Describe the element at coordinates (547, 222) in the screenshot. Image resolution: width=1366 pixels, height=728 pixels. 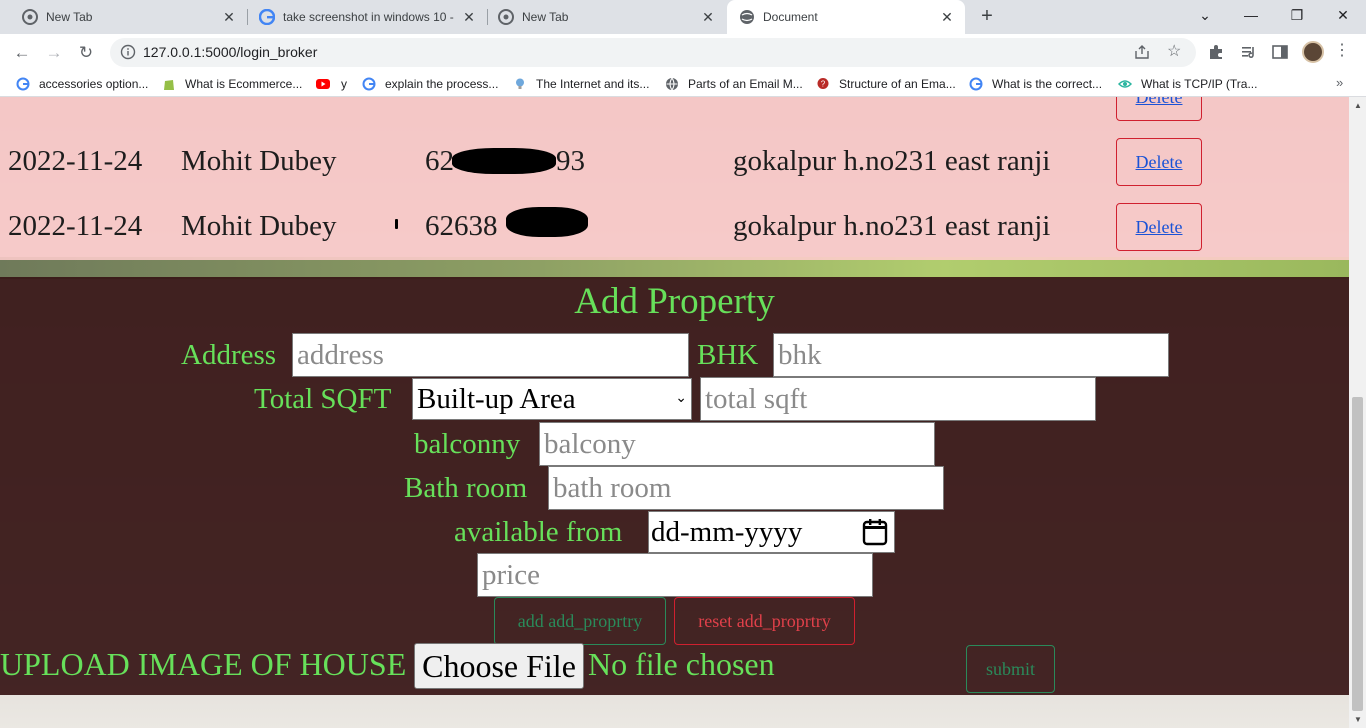
I see `redaction-mark` at that location.